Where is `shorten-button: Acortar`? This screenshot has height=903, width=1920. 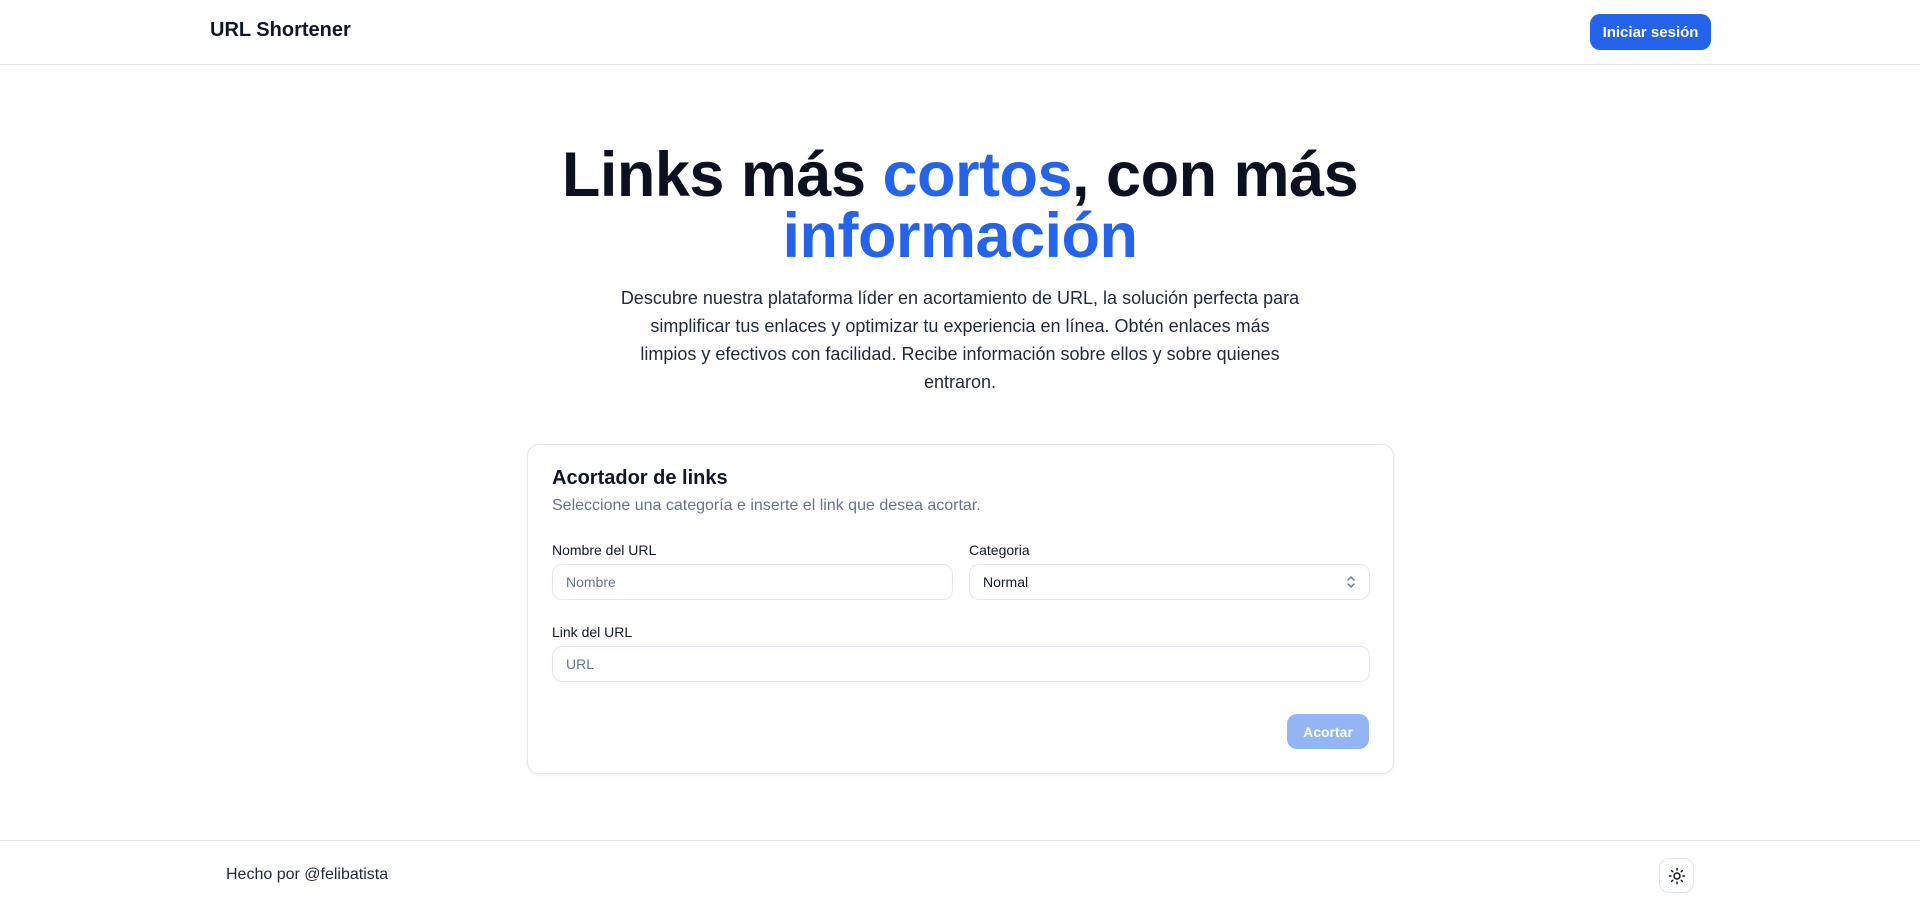
shorten-button: Acortar is located at coordinates (1328, 731).